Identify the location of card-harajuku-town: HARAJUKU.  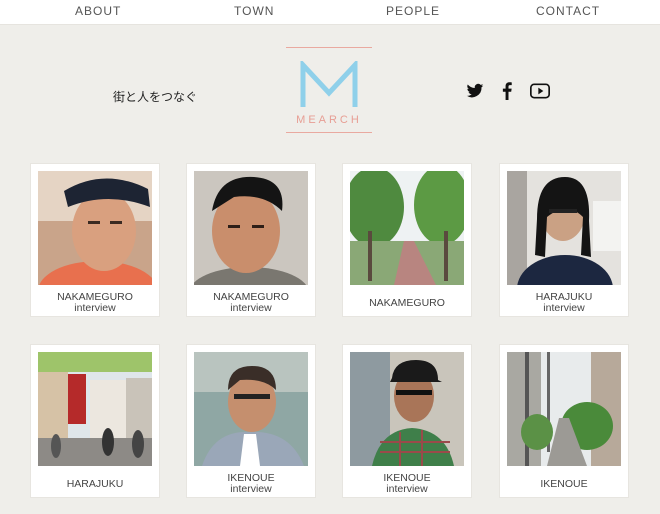
(95, 421).